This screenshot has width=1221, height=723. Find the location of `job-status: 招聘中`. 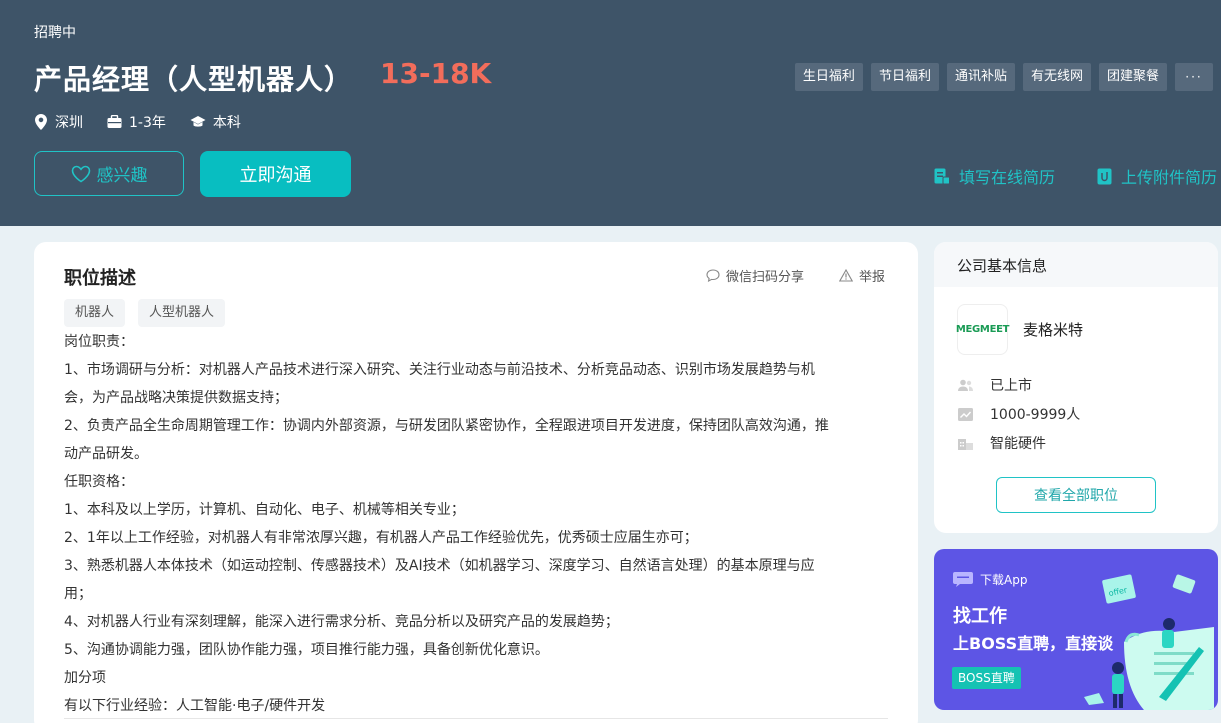

job-status: 招聘中 is located at coordinates (55, 33).